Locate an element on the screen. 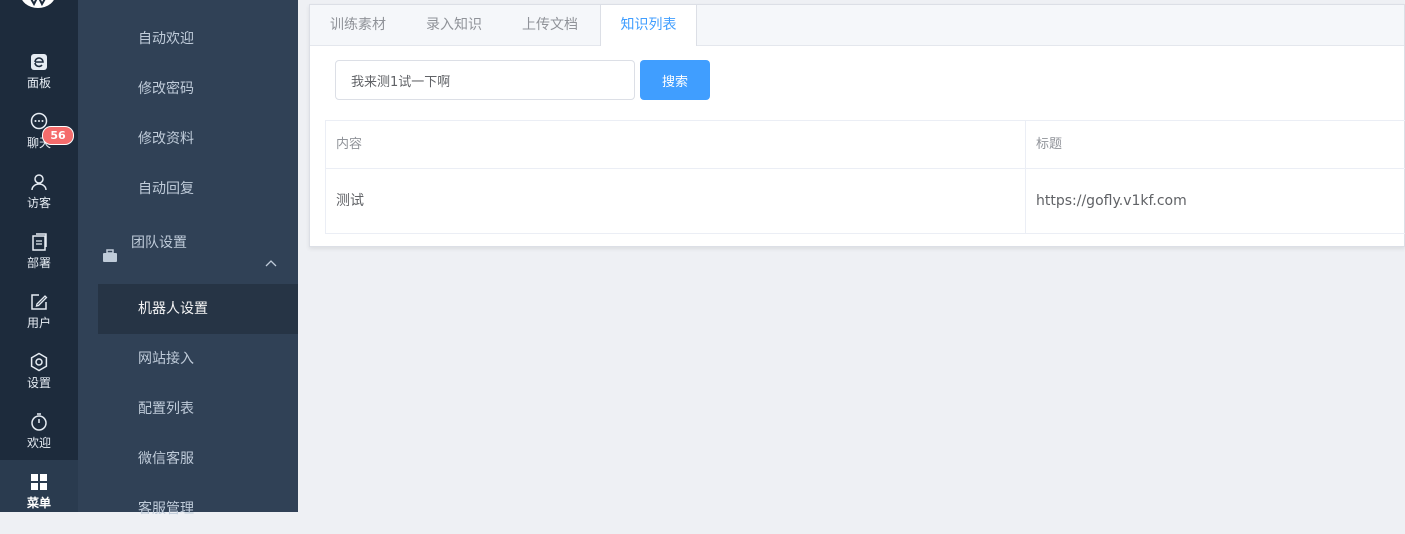 This screenshot has height=534, width=1405. gear-icon is located at coordinates (39, 362).